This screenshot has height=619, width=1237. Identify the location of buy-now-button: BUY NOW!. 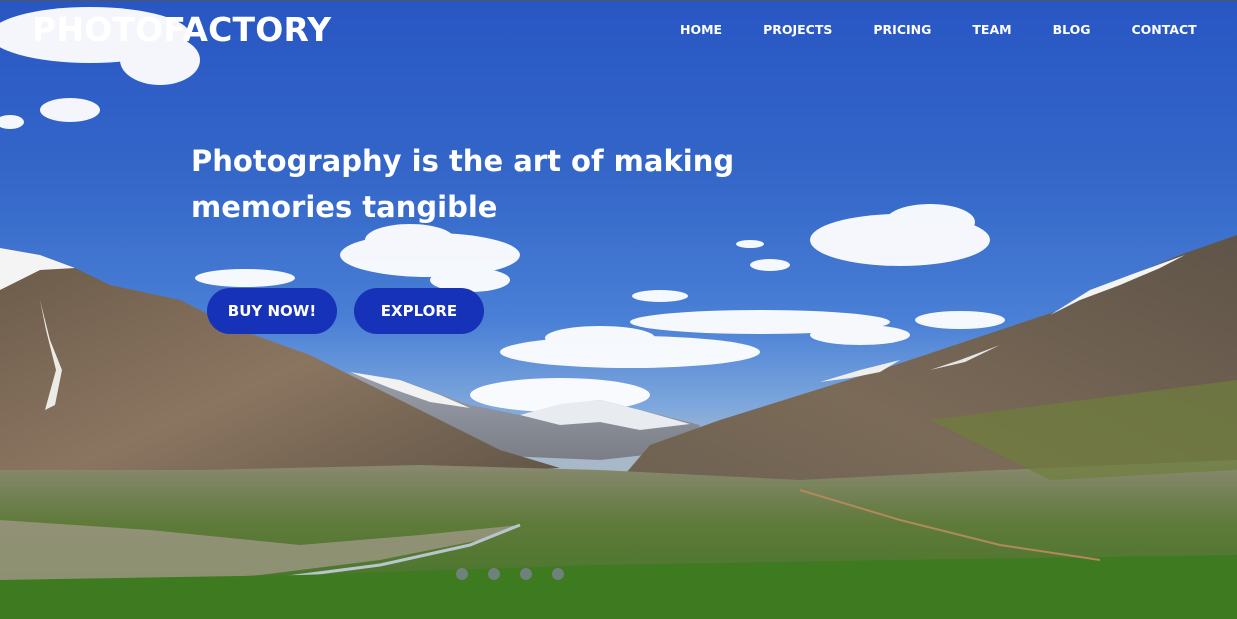
(272, 311).